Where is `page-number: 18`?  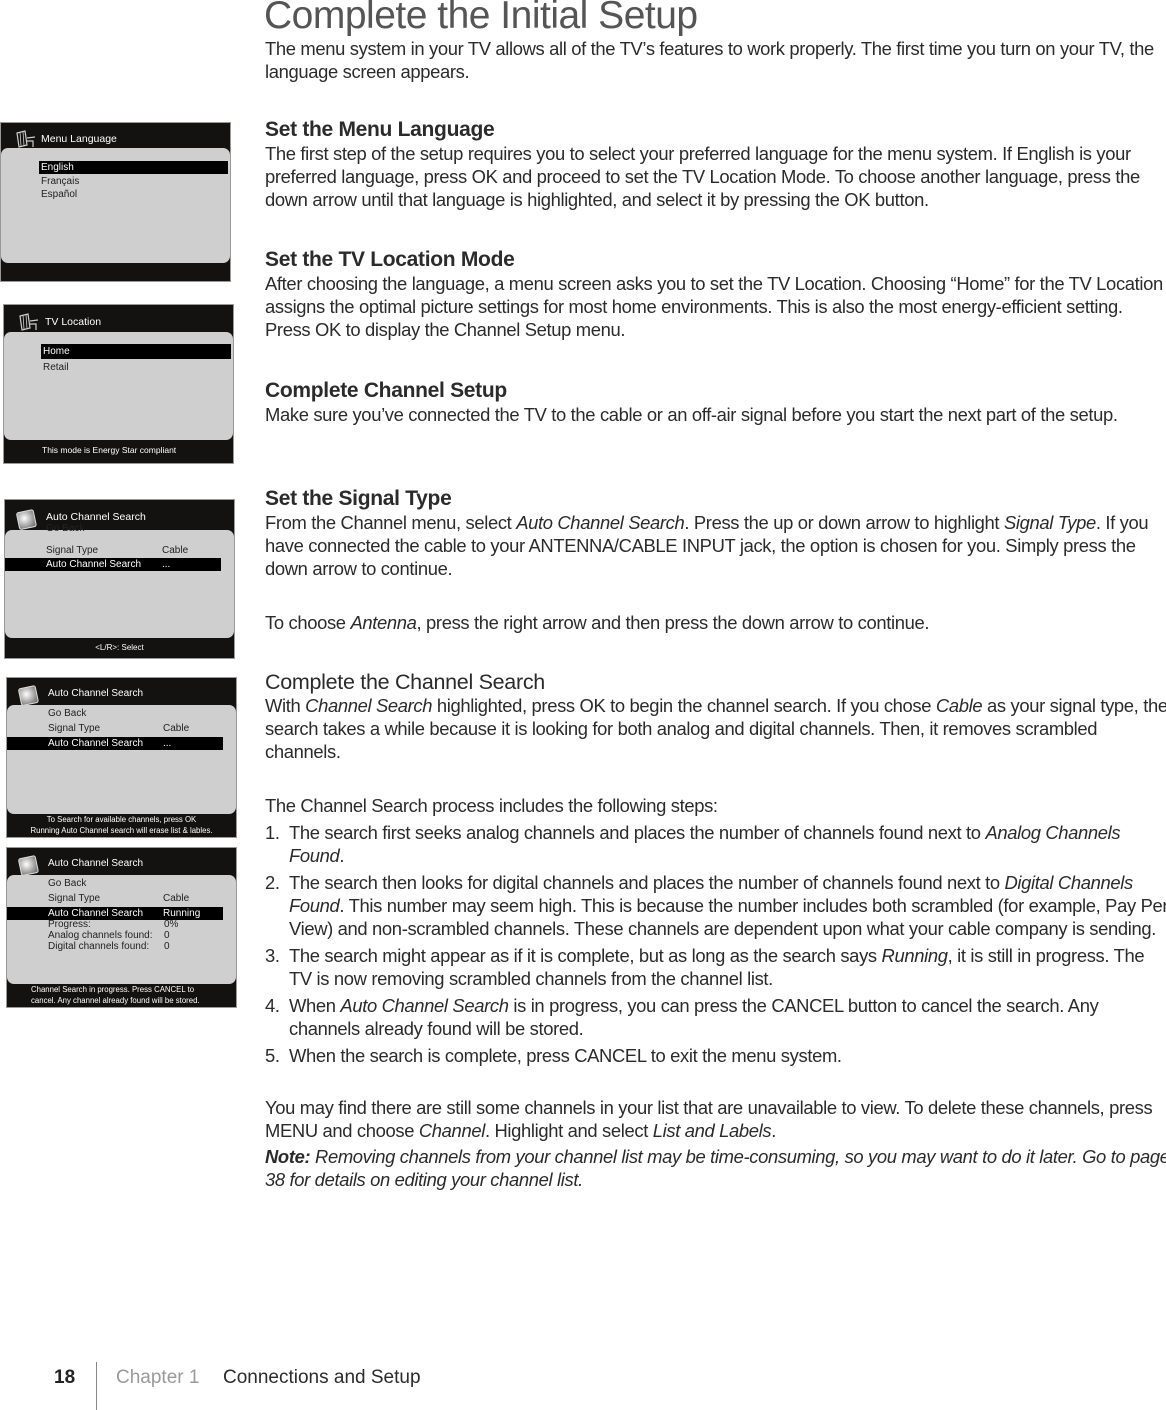 page-number: 18 is located at coordinates (65, 1377).